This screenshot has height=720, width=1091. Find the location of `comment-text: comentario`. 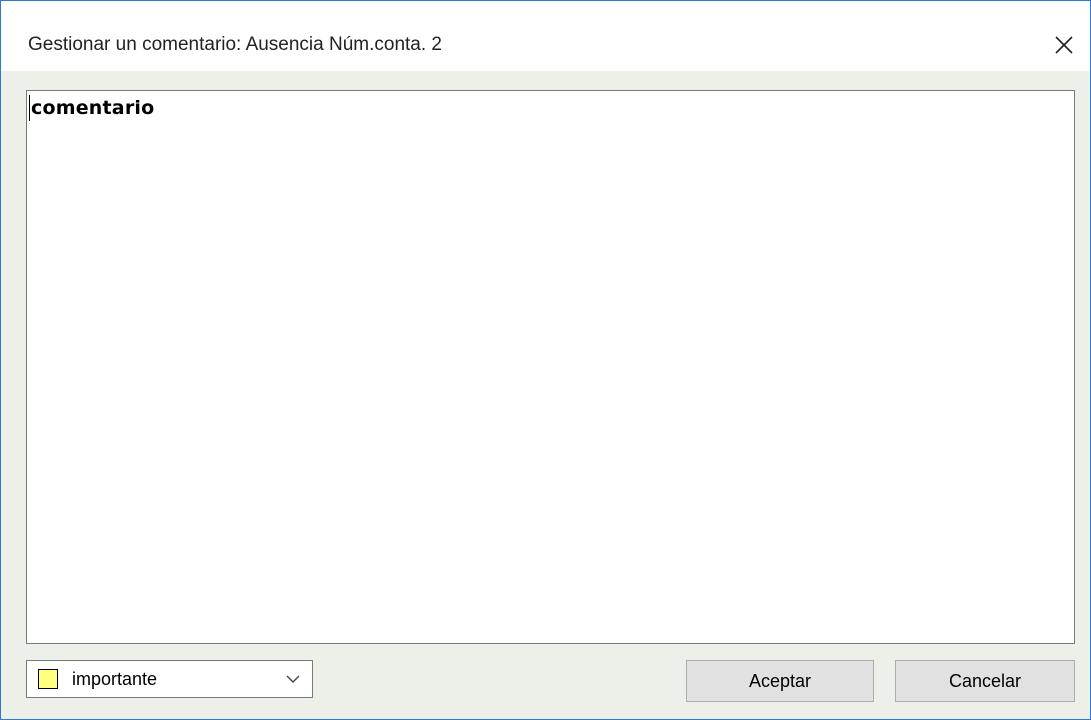

comment-text: comentario is located at coordinates (93, 108).